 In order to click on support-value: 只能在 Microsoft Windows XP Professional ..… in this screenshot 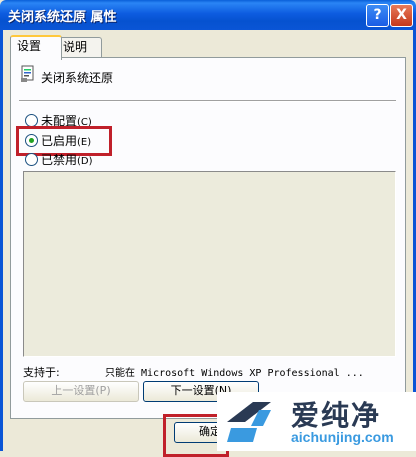, I will do `click(234, 373)`.